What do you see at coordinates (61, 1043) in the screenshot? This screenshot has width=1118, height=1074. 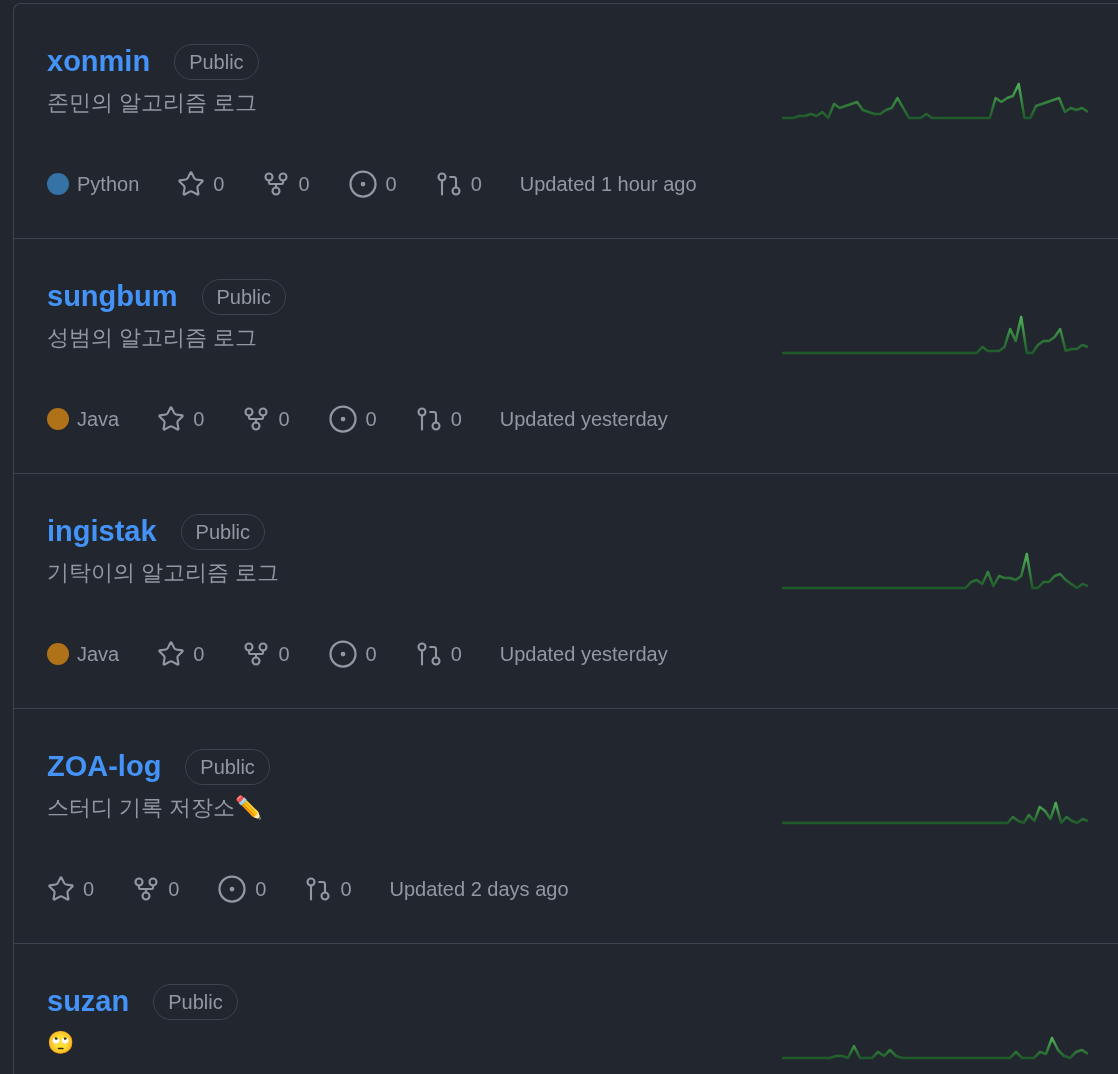 I see `repository-description: 🙄` at bounding box center [61, 1043].